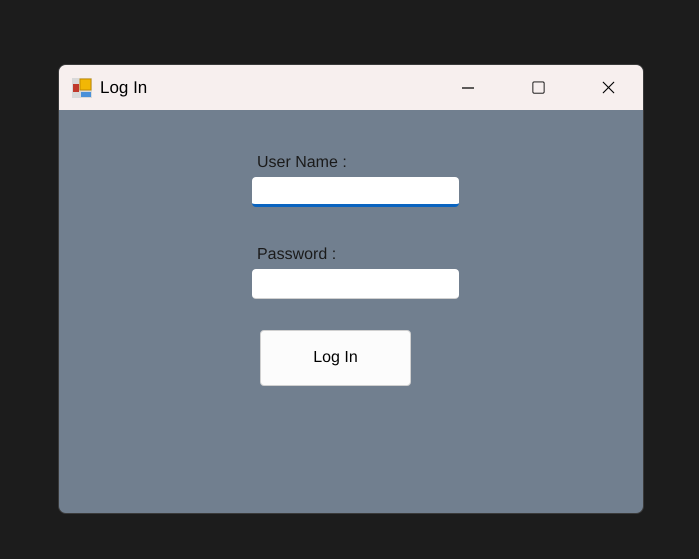 The image size is (699, 559). I want to click on minimize-icon, so click(468, 87).